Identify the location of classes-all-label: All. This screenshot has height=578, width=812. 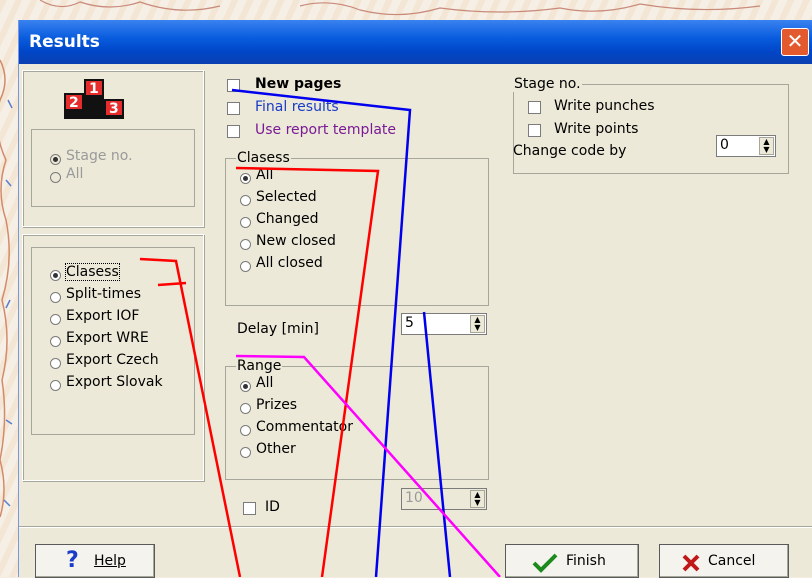
(265, 175).